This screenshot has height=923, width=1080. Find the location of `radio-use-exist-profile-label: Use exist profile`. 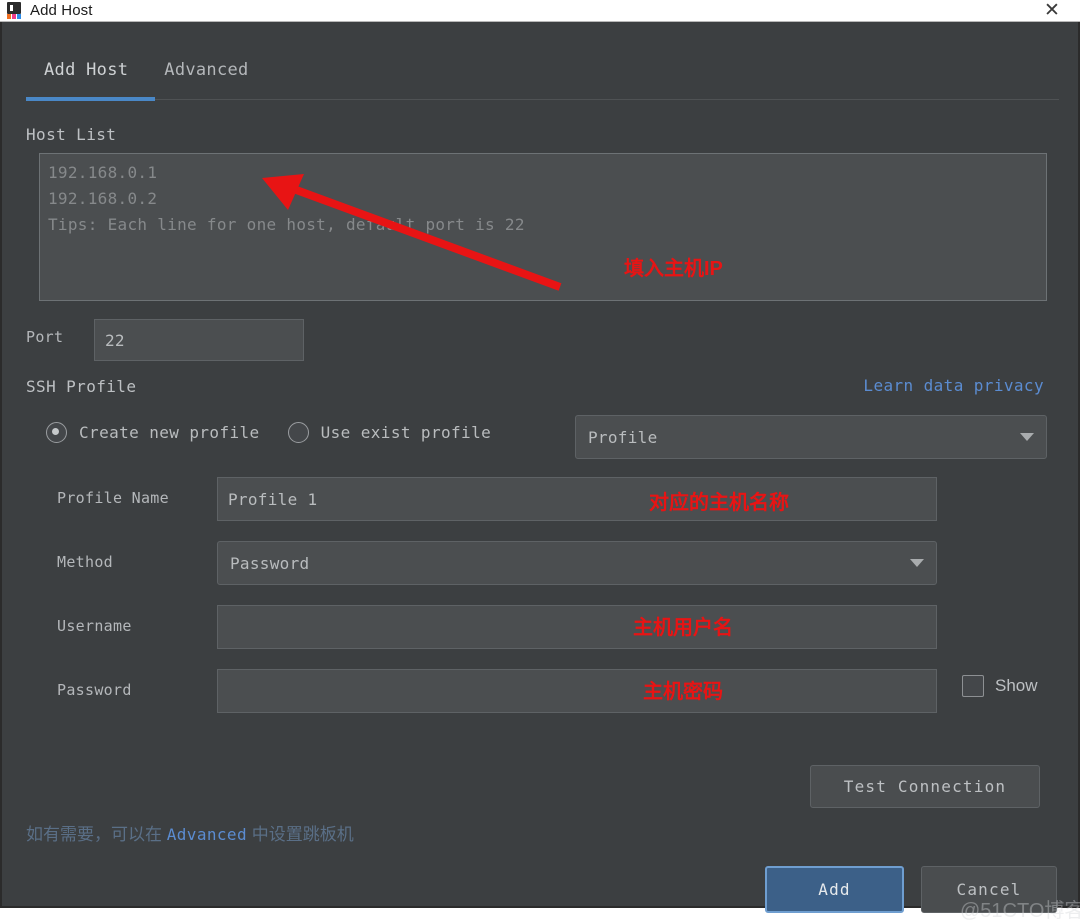

radio-use-exist-profile-label: Use exist profile is located at coordinates (406, 432).